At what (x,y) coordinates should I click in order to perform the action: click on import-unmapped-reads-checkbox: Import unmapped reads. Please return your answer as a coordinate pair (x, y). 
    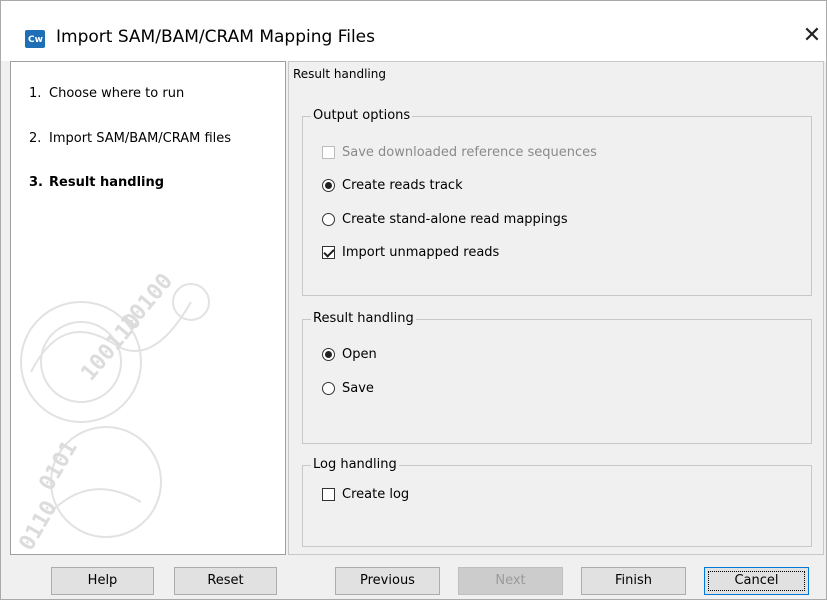
    Looking at the image, I should click on (410, 252).